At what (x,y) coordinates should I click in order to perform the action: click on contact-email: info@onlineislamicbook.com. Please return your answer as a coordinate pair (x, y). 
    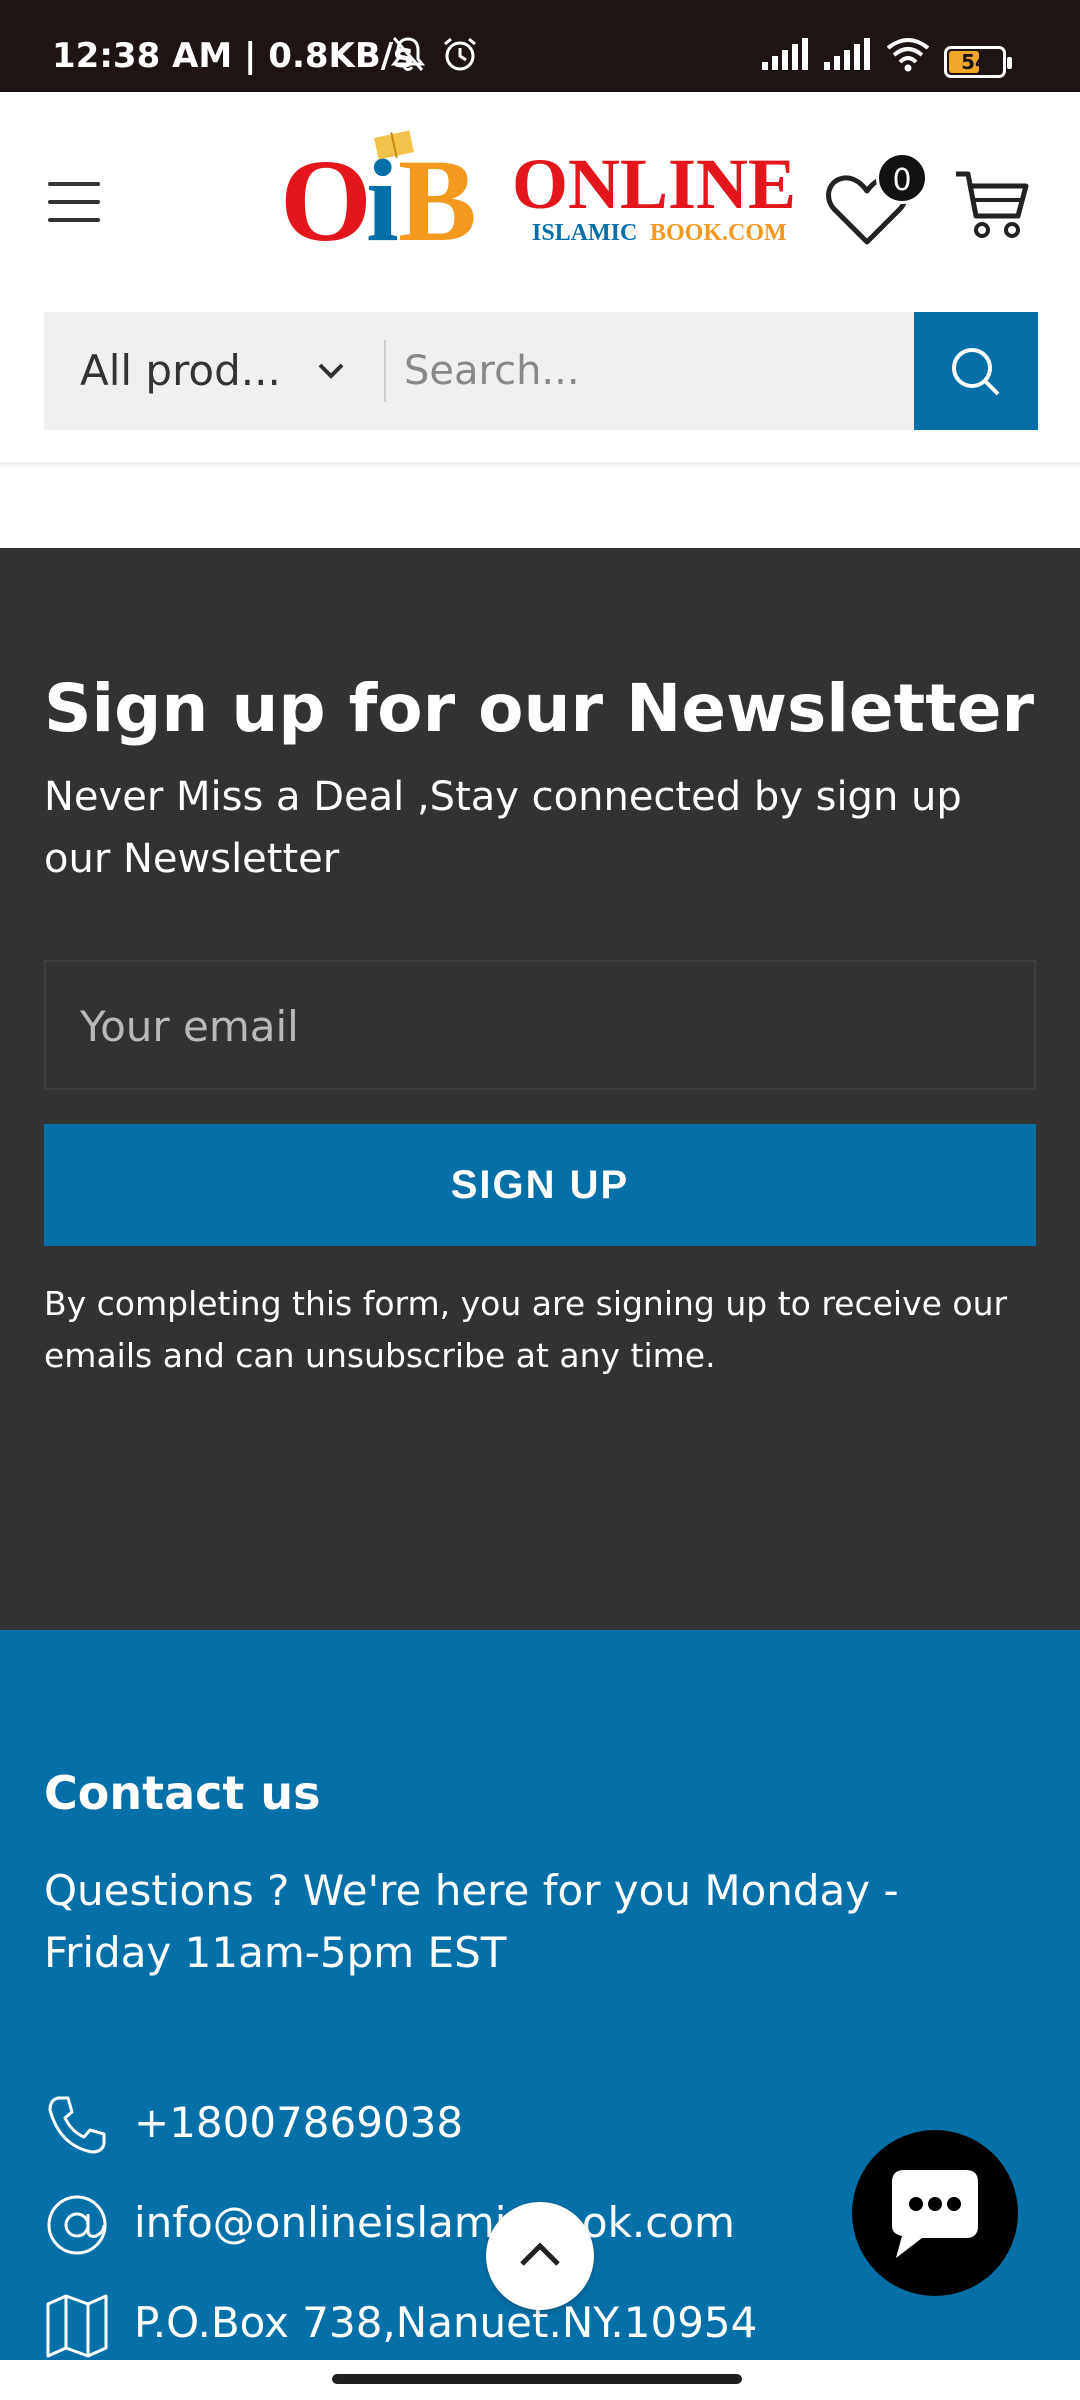
    Looking at the image, I should click on (424, 2223).